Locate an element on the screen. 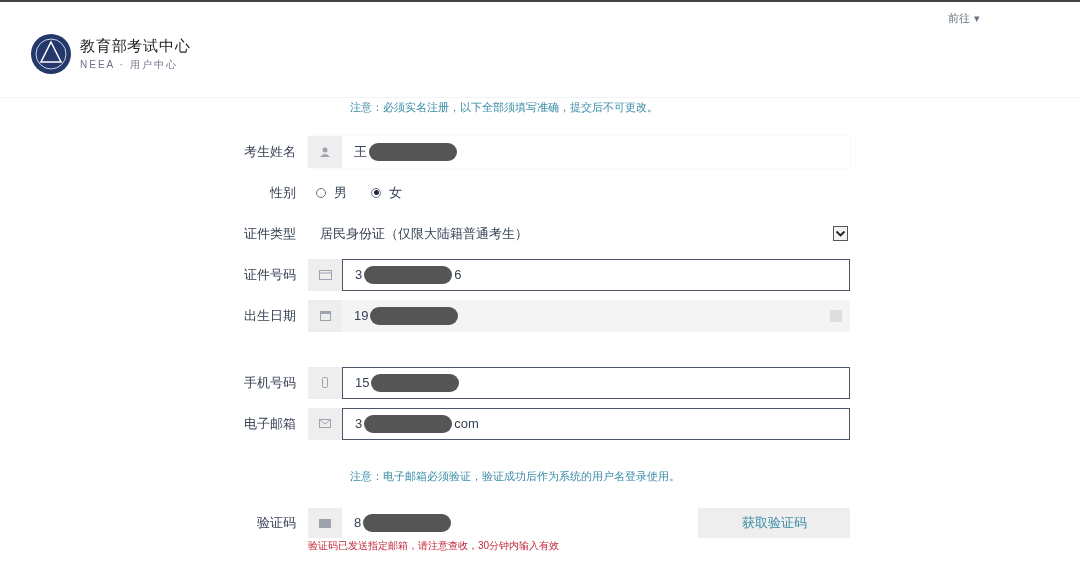  caret-icon is located at coordinates (840, 233).